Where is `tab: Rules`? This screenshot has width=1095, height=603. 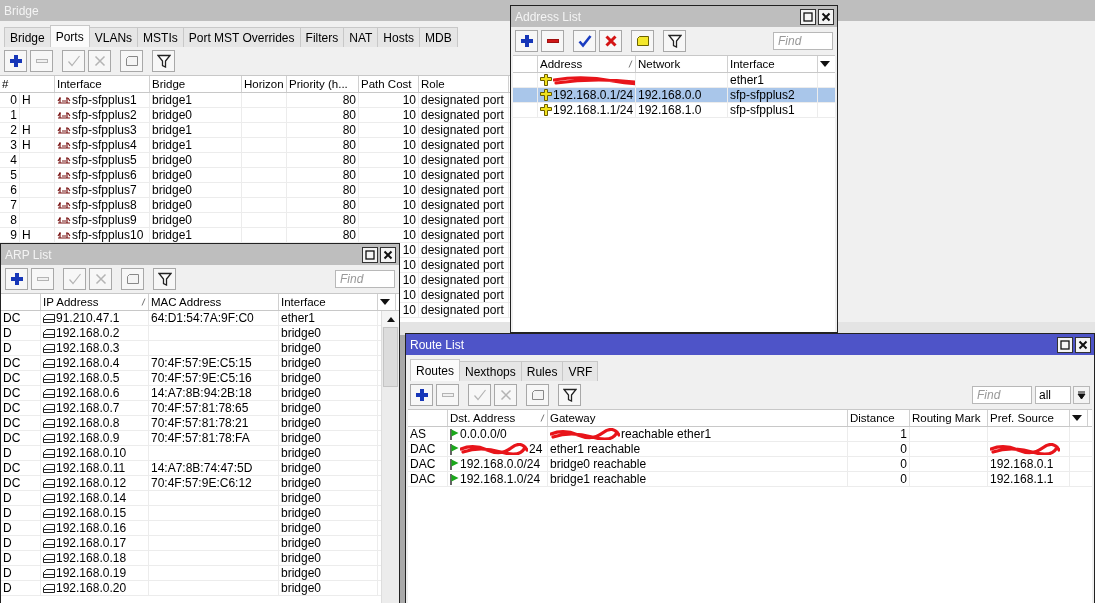 tab: Rules is located at coordinates (542, 371).